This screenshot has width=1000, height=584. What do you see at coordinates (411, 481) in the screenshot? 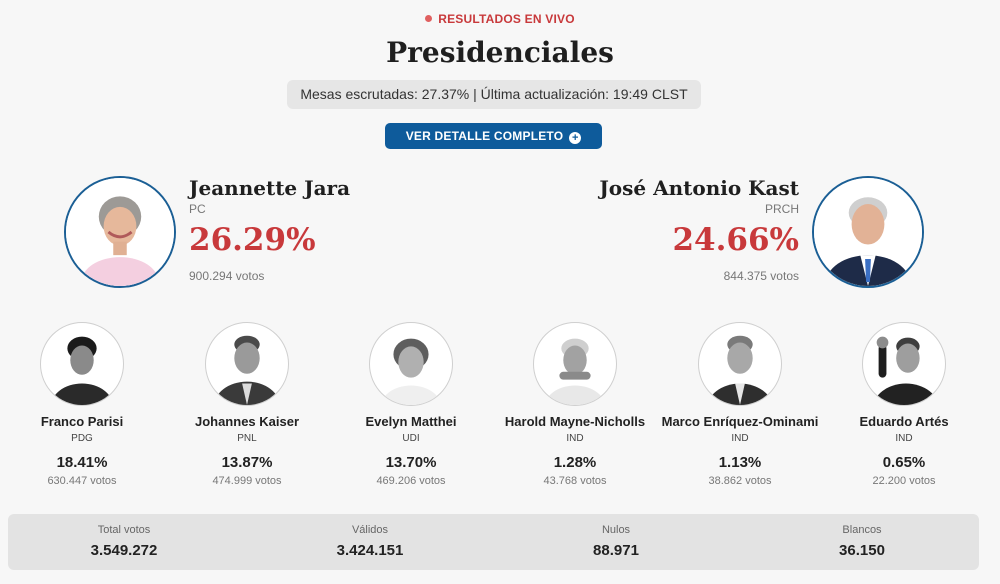
I see `candidate-votes: 469.206 votos` at bounding box center [411, 481].